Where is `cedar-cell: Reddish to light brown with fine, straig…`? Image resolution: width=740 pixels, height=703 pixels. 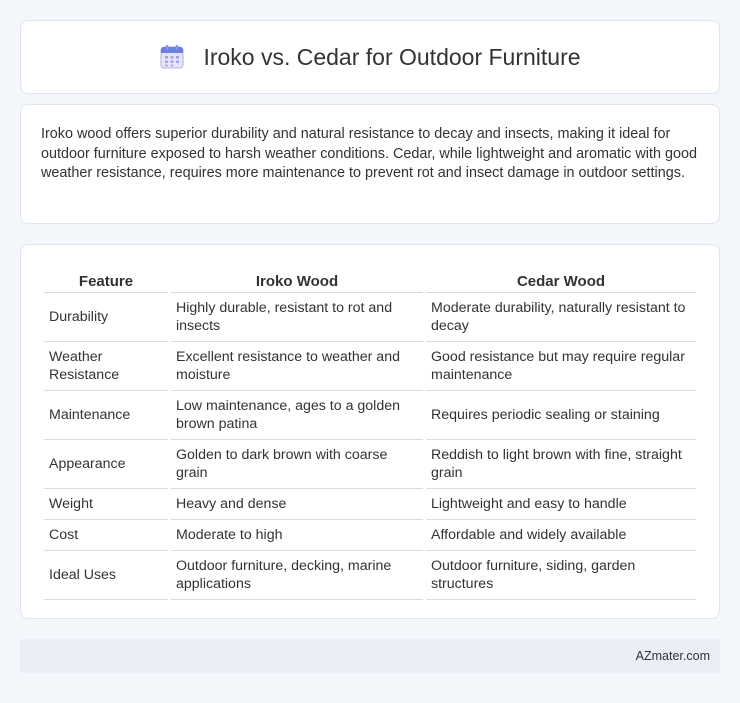
cedar-cell: Reddish to light brown with fine, straig… is located at coordinates (561, 464).